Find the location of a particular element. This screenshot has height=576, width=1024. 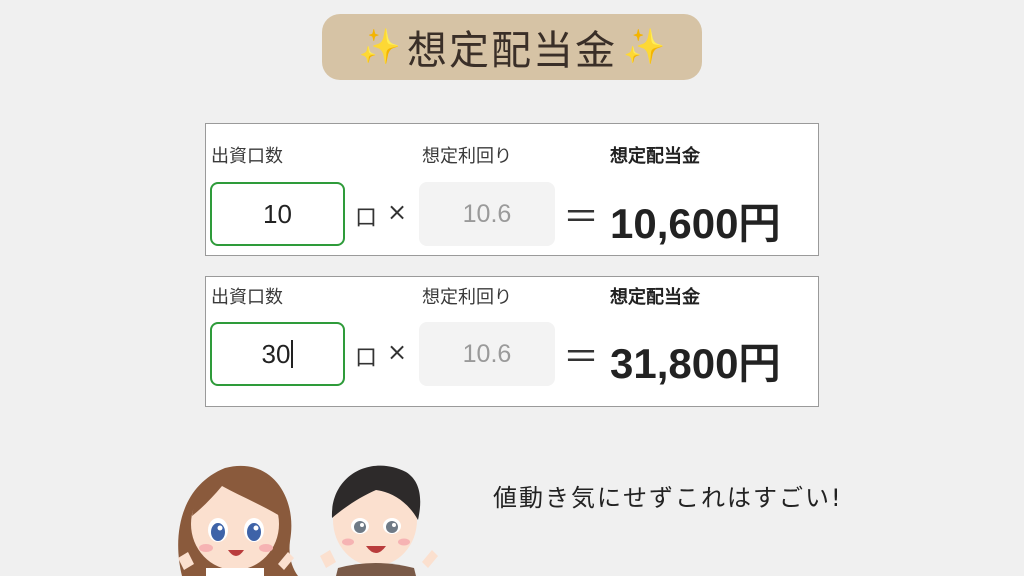

dividend-result: 10,600円 is located at coordinates (695, 223).